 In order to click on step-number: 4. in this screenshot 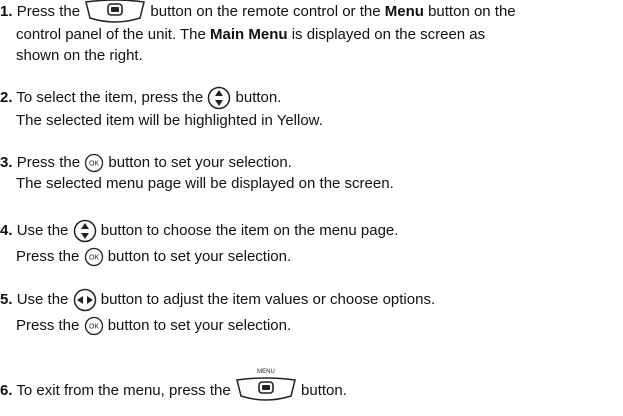, I will do `click(6, 230)`.